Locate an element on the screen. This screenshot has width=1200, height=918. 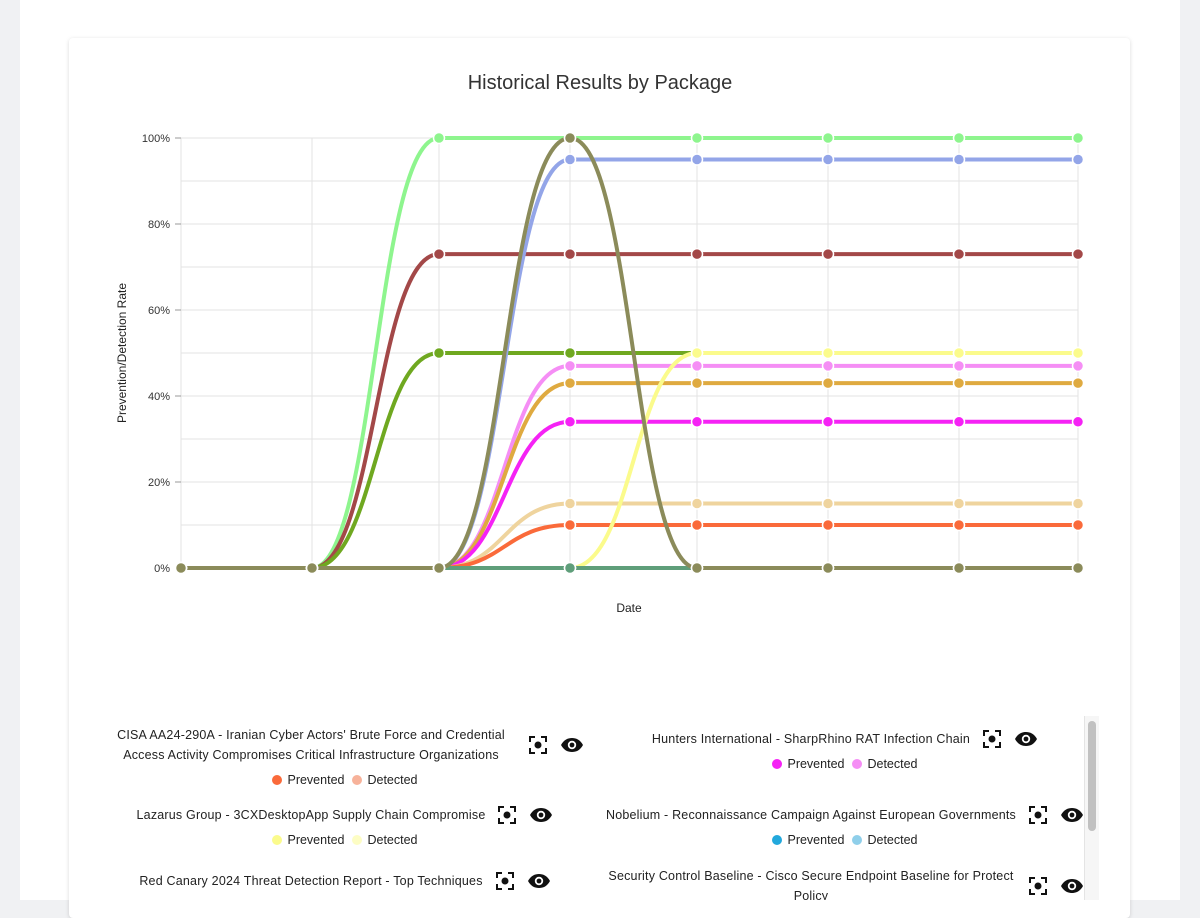
scrollbar-thumb is located at coordinates (1092, 776).